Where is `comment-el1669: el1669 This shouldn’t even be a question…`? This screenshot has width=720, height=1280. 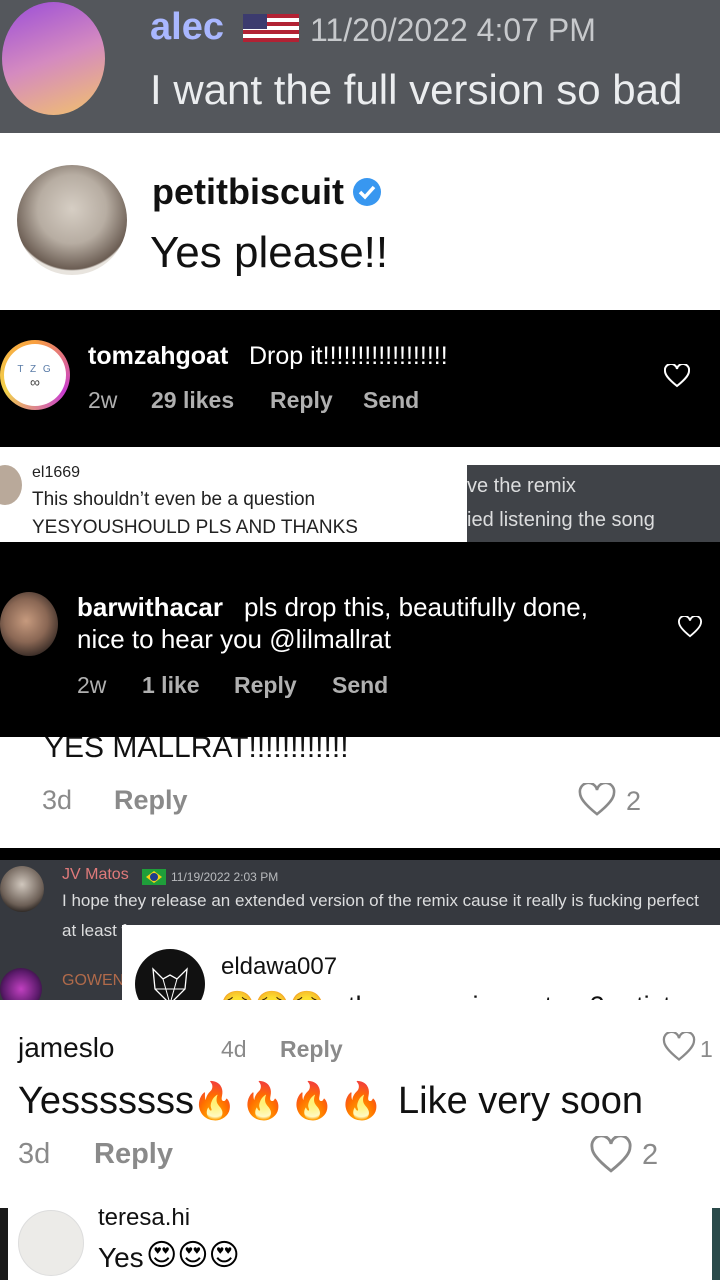 comment-el1669: el1669 This shouldn’t even be a question… is located at coordinates (360, 494).